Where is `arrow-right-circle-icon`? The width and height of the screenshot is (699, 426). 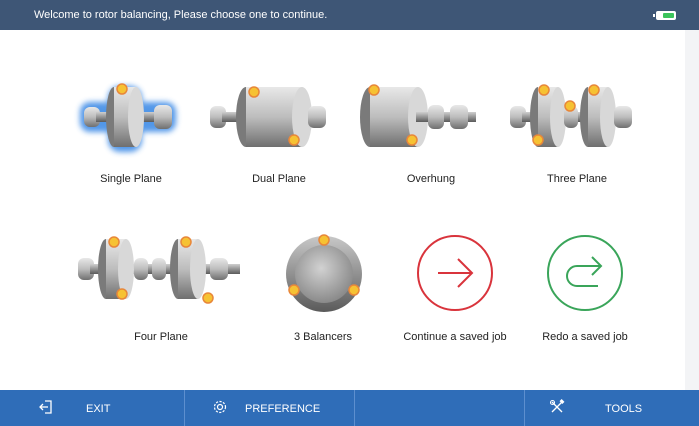 arrow-right-circle-icon is located at coordinates (455, 273).